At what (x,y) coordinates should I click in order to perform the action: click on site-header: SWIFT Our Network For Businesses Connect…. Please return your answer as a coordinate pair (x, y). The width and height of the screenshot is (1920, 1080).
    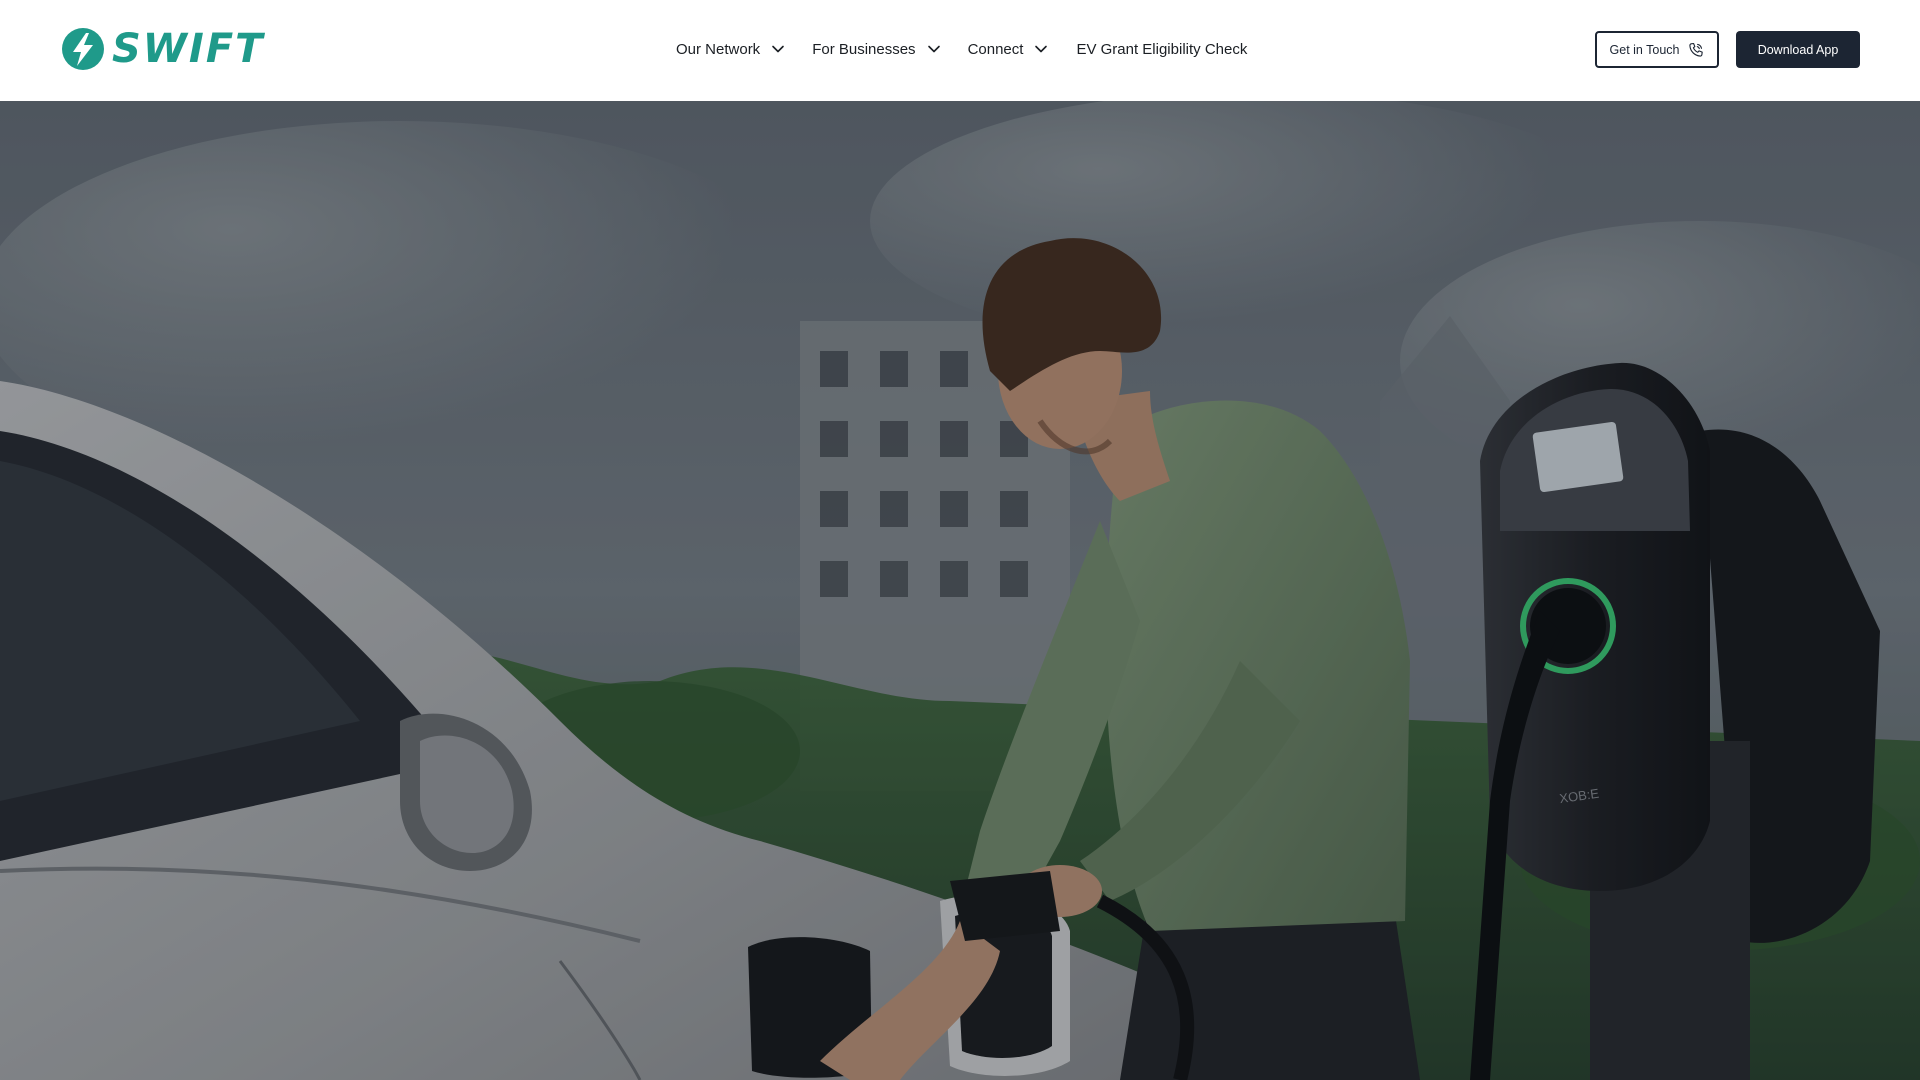
    Looking at the image, I should click on (960, 50).